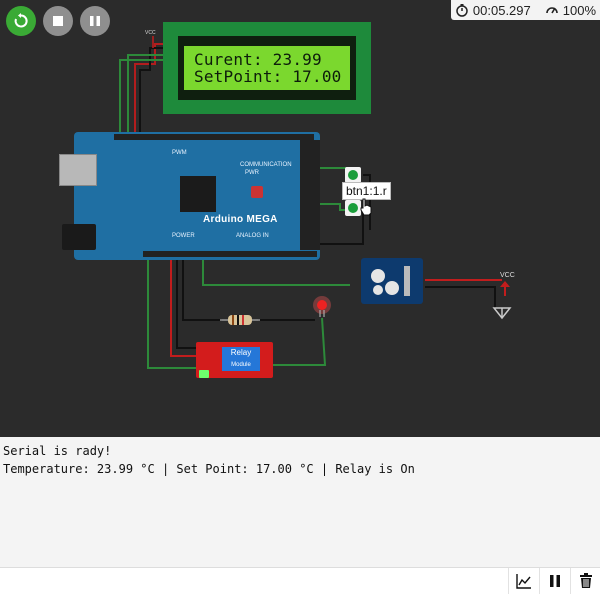 This screenshot has height=595, width=600. I want to click on relay-subtitle: Module, so click(241, 365).